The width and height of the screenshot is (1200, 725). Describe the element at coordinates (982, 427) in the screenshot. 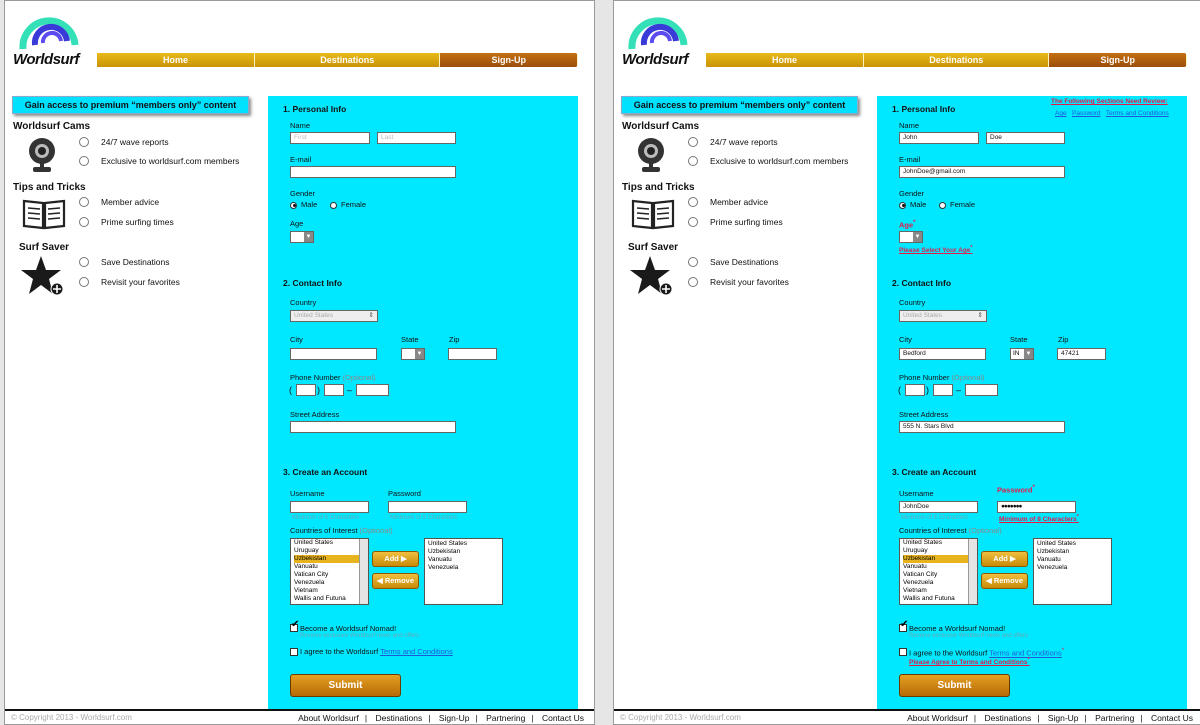

I see `street-input: 555 N. Stars Blvd` at that location.